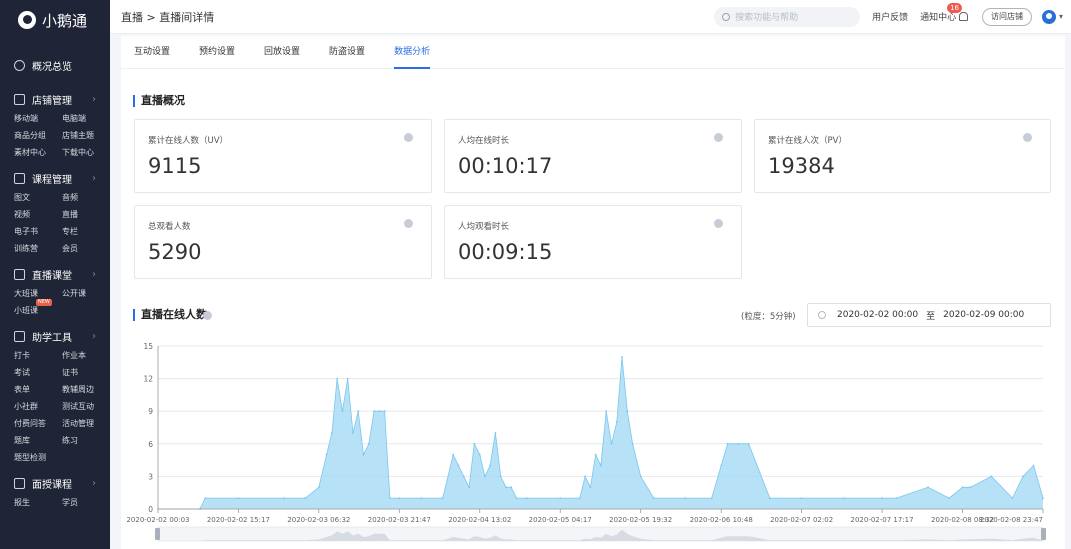  Describe the element at coordinates (52, 67) in the screenshot. I see `sidebar-item-label: 概况总览` at that location.